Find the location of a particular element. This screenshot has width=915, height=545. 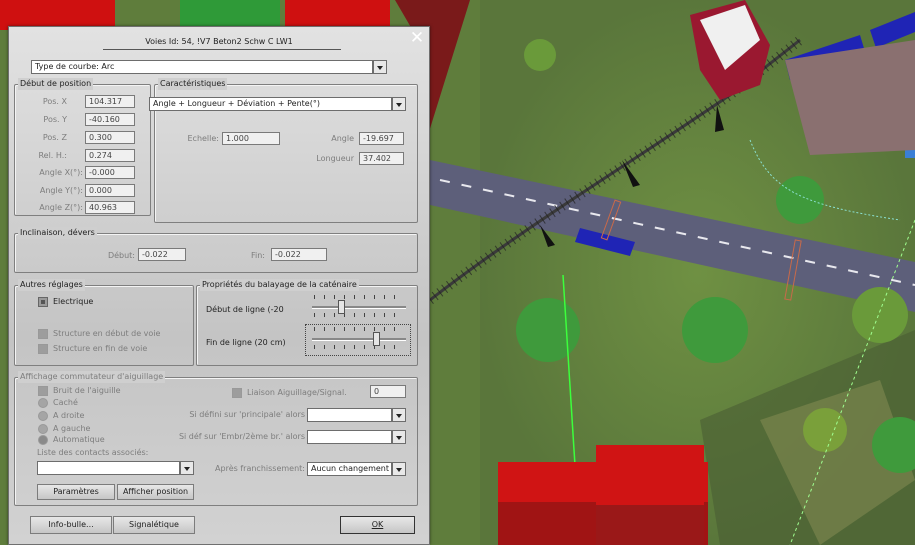

switch-noise-checkbox is located at coordinates (43, 391).